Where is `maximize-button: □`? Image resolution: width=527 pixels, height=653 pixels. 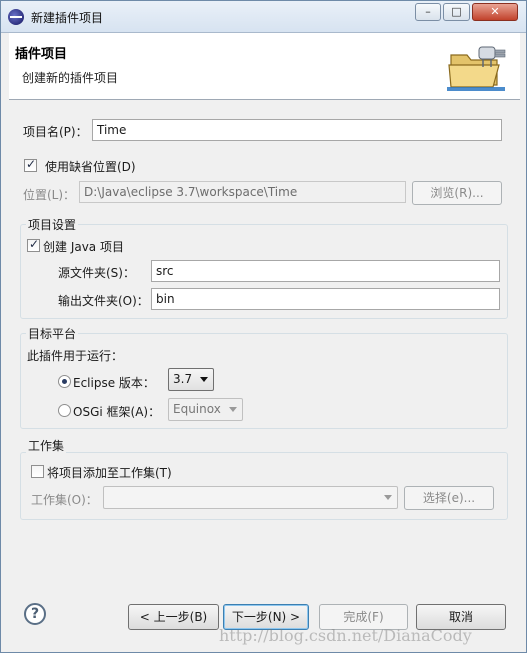 maximize-button: □ is located at coordinates (456, 12).